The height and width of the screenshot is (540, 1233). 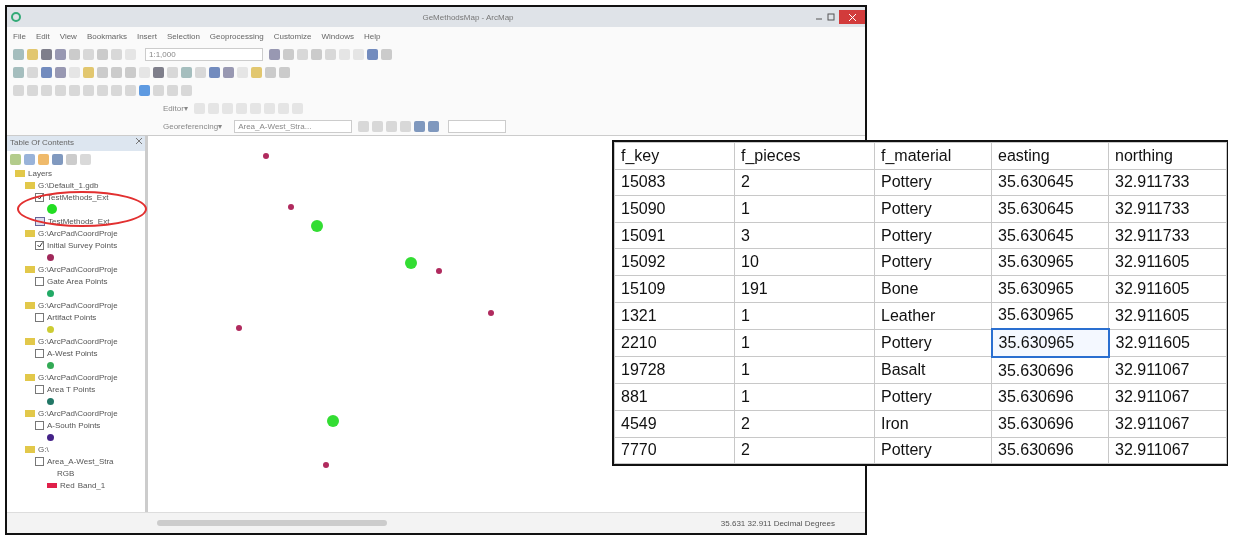 What do you see at coordinates (272, 523) in the screenshot?
I see `scrollbar` at bounding box center [272, 523].